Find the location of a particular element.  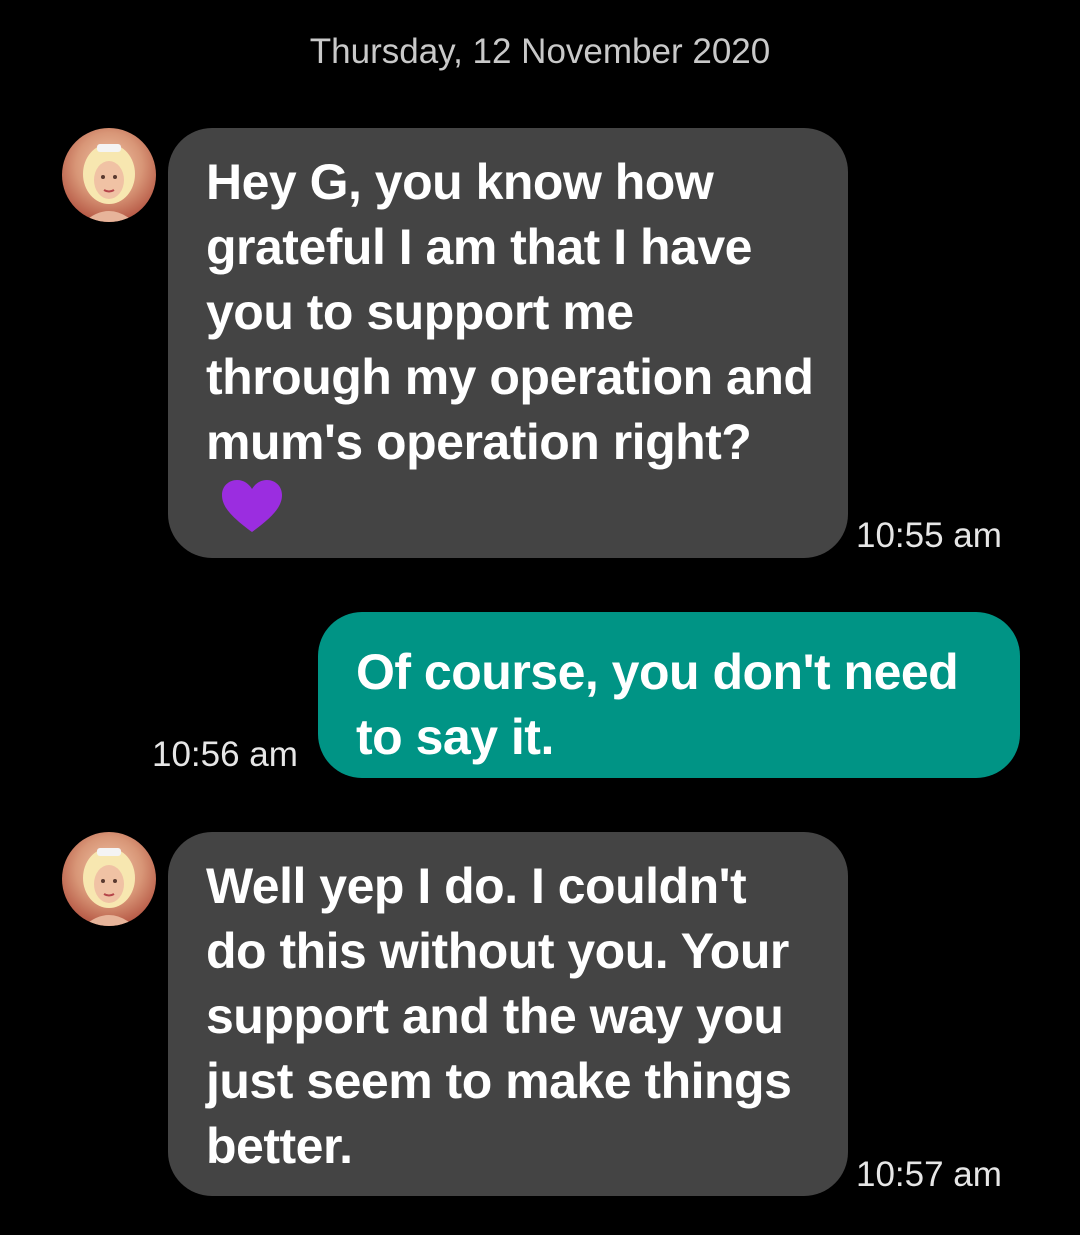

message-bubble-outgoing: Of course, you don't need to say it. is located at coordinates (669, 695).